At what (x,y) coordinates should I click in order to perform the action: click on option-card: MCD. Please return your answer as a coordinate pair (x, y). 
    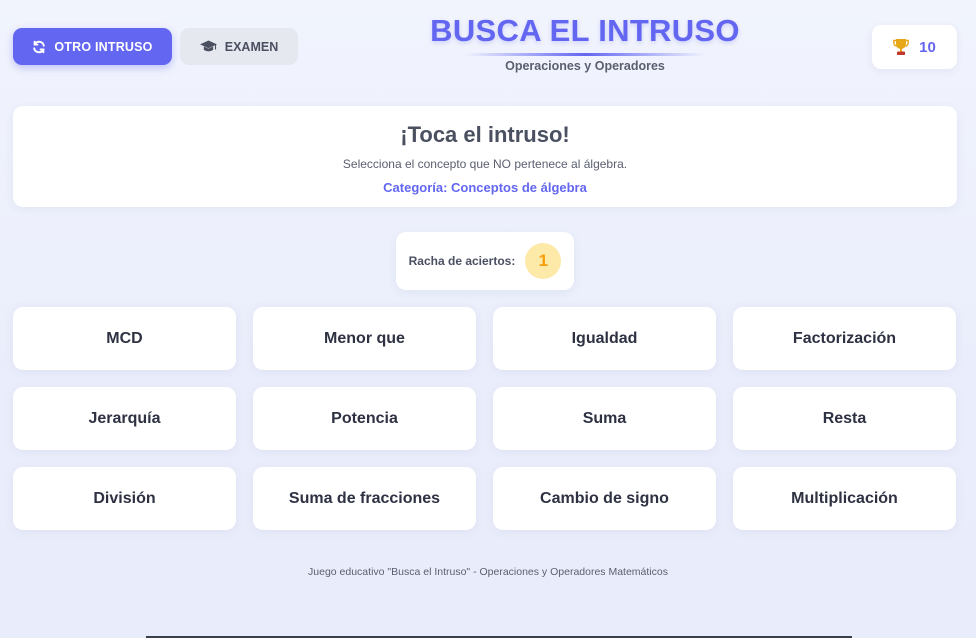
    Looking at the image, I should click on (124, 338).